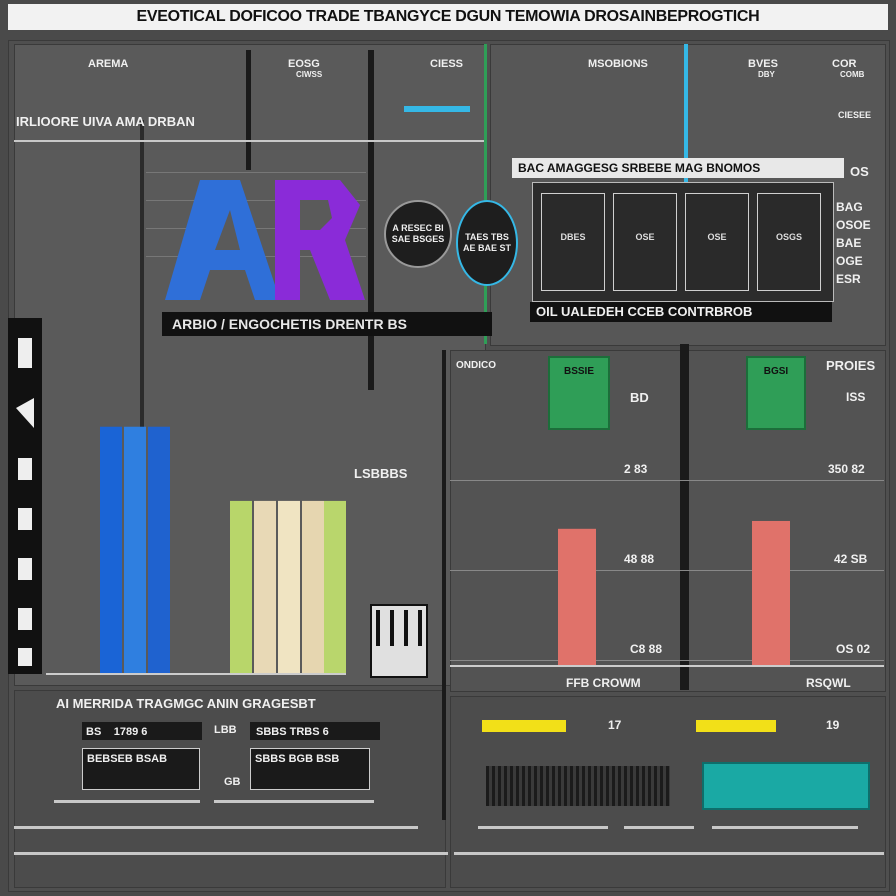 This screenshot has width=896, height=896. I want to click on bottom-row-1-code: BS, so click(94, 732).